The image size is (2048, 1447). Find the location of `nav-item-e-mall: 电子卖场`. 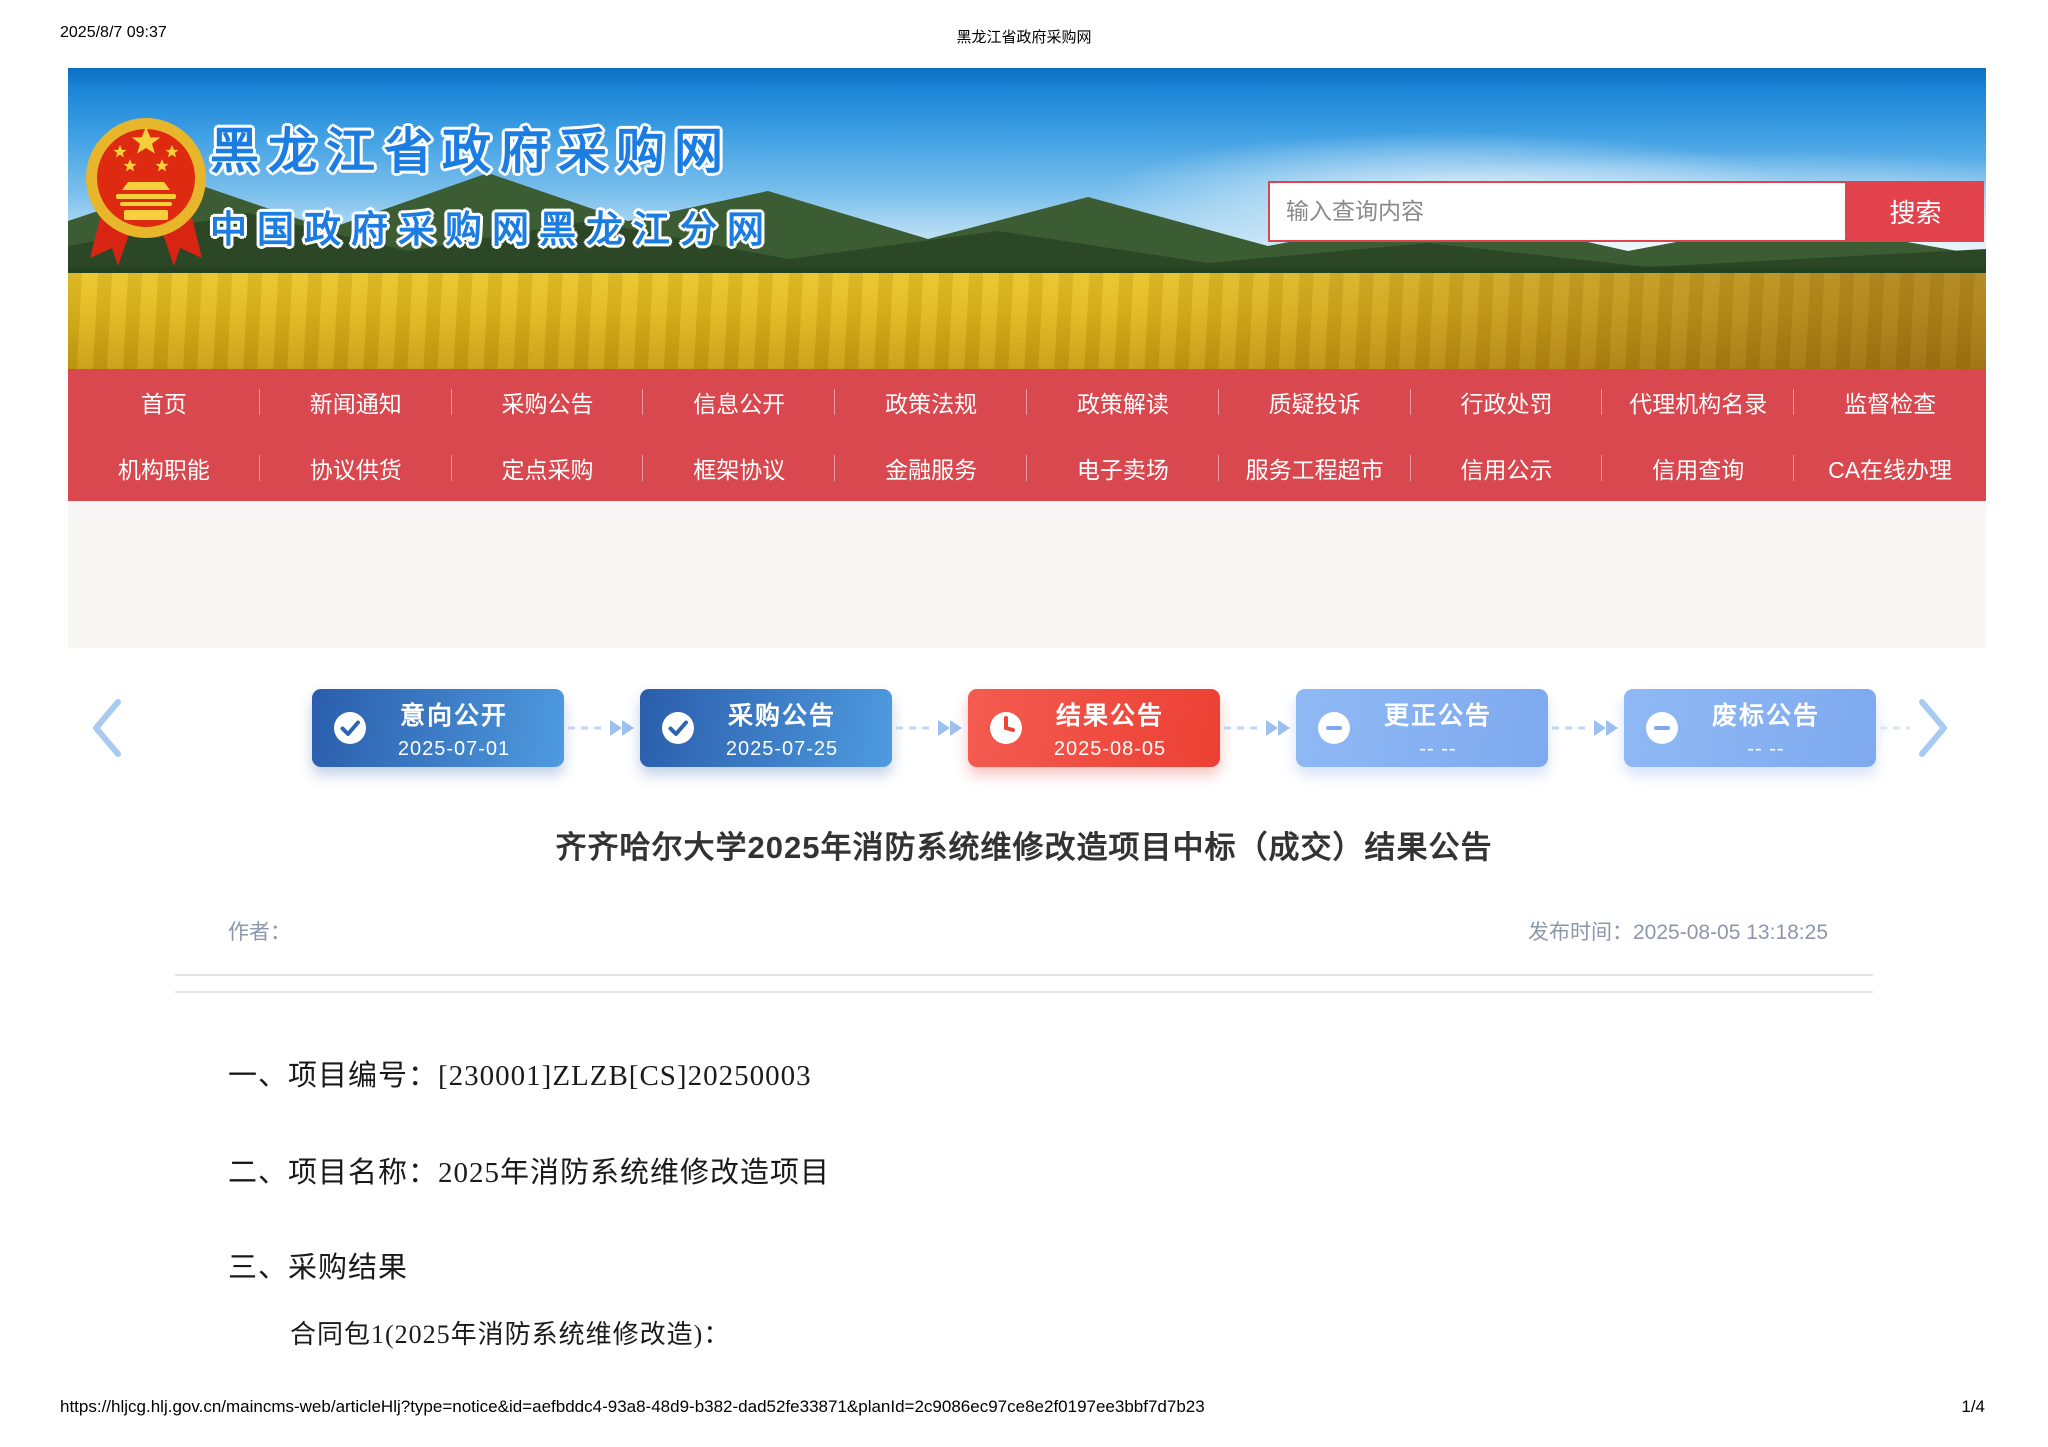

nav-item-e-mall: 电子卖场 is located at coordinates (1123, 468).